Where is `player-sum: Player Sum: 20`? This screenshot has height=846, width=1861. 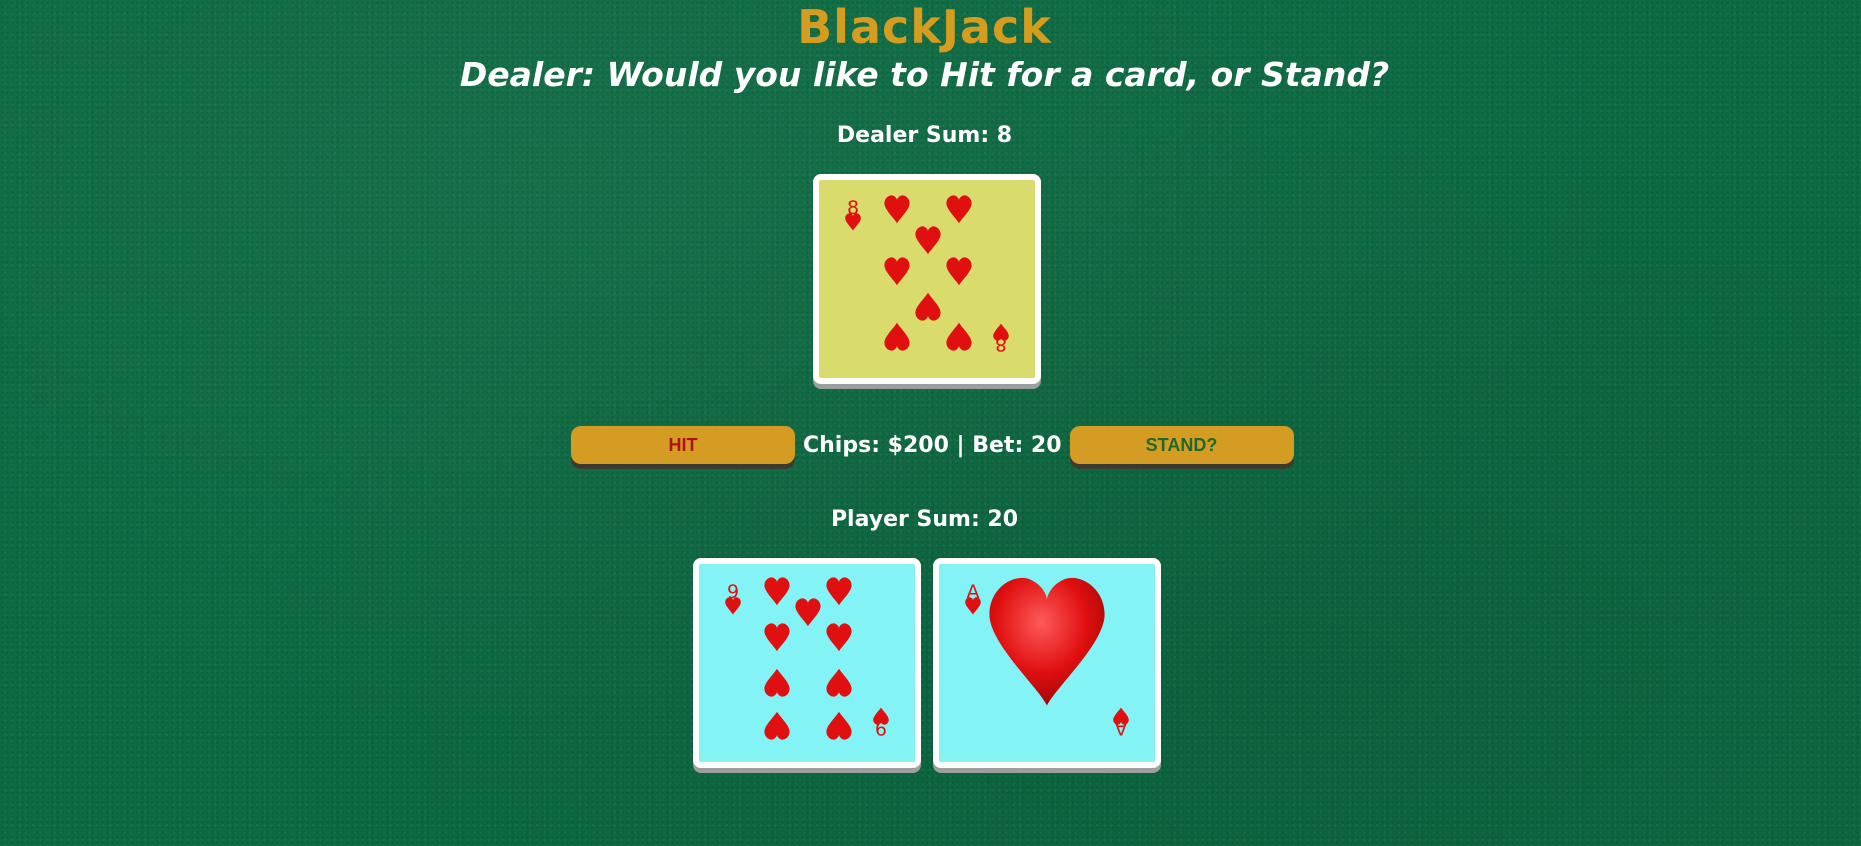
player-sum: Player Sum: 20 is located at coordinates (924, 519).